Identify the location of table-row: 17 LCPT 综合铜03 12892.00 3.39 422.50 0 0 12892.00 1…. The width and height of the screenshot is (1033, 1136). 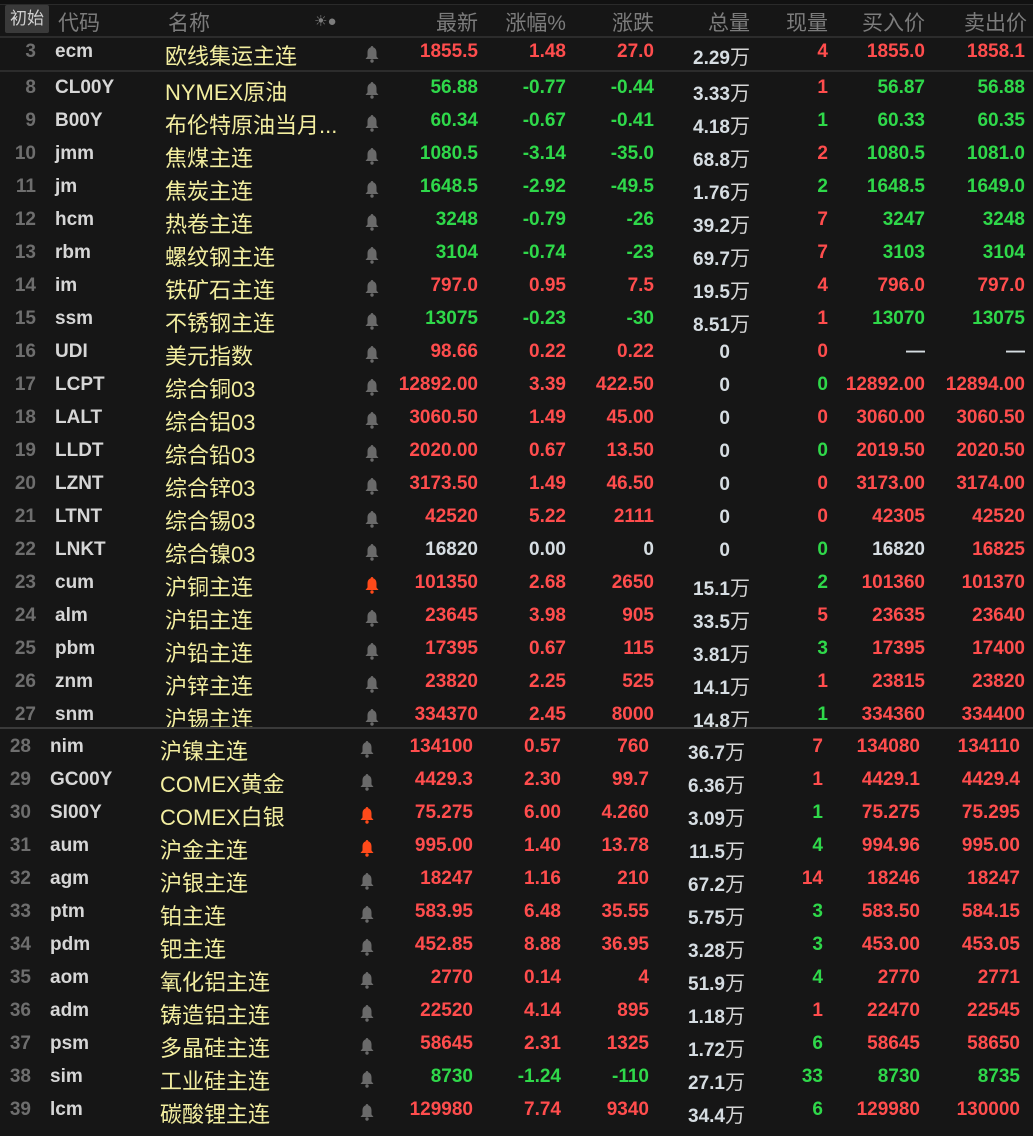
(516, 385).